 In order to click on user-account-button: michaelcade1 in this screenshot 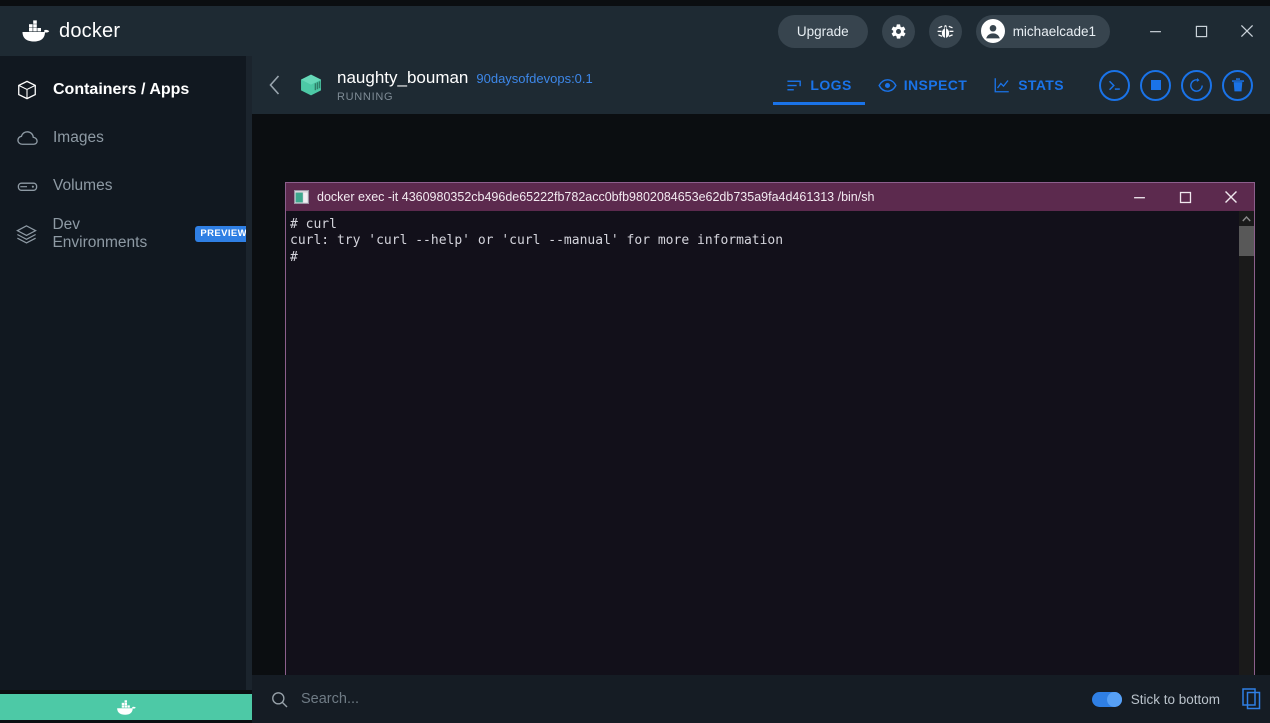, I will do `click(1042, 31)`.